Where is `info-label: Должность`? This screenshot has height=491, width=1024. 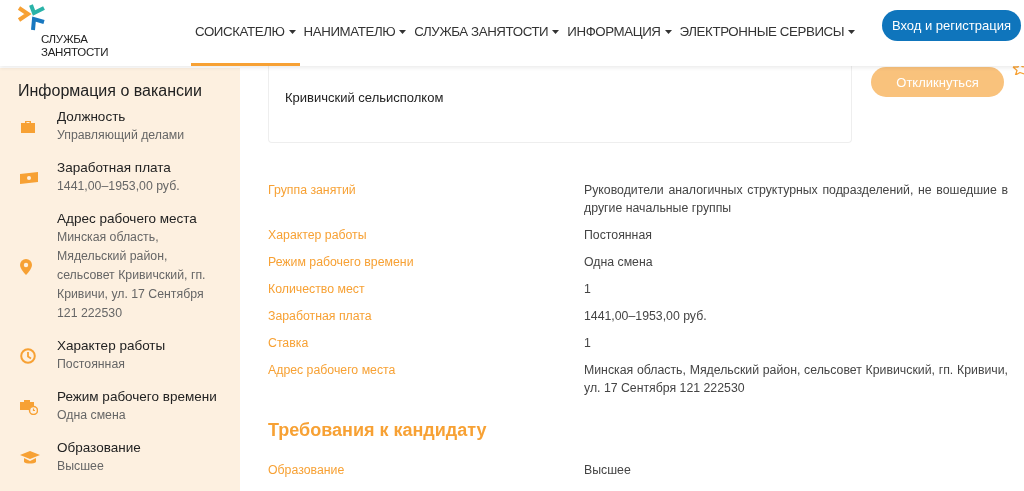 info-label: Должность is located at coordinates (92, 117).